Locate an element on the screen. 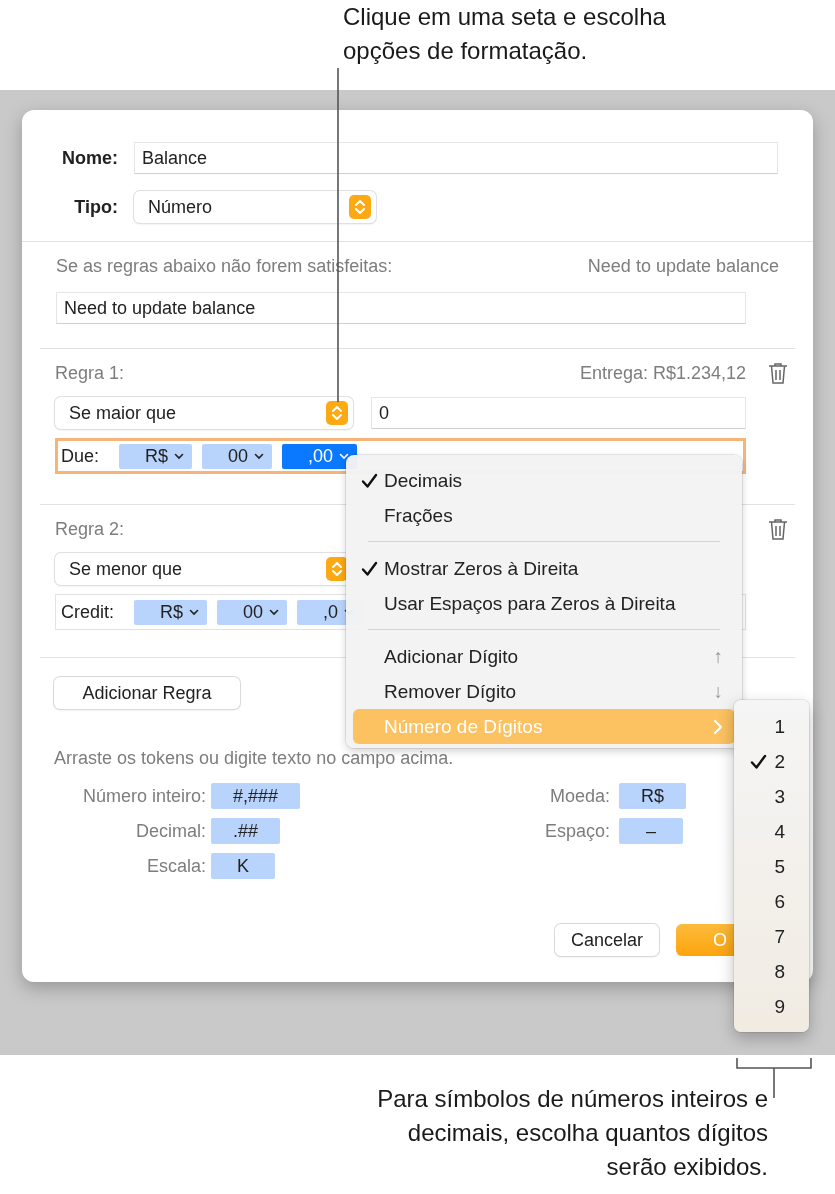 The width and height of the screenshot is (835, 1194). shortcut-arrow: ↑ is located at coordinates (718, 656).